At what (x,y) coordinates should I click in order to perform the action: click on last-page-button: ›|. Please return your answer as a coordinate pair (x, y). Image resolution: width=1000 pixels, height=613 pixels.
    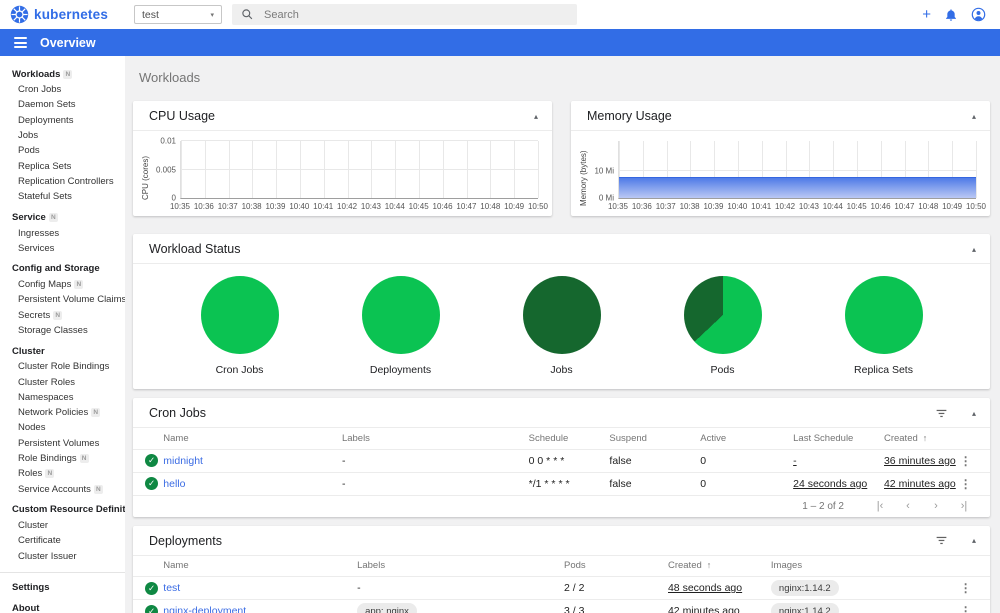
    Looking at the image, I should click on (964, 506).